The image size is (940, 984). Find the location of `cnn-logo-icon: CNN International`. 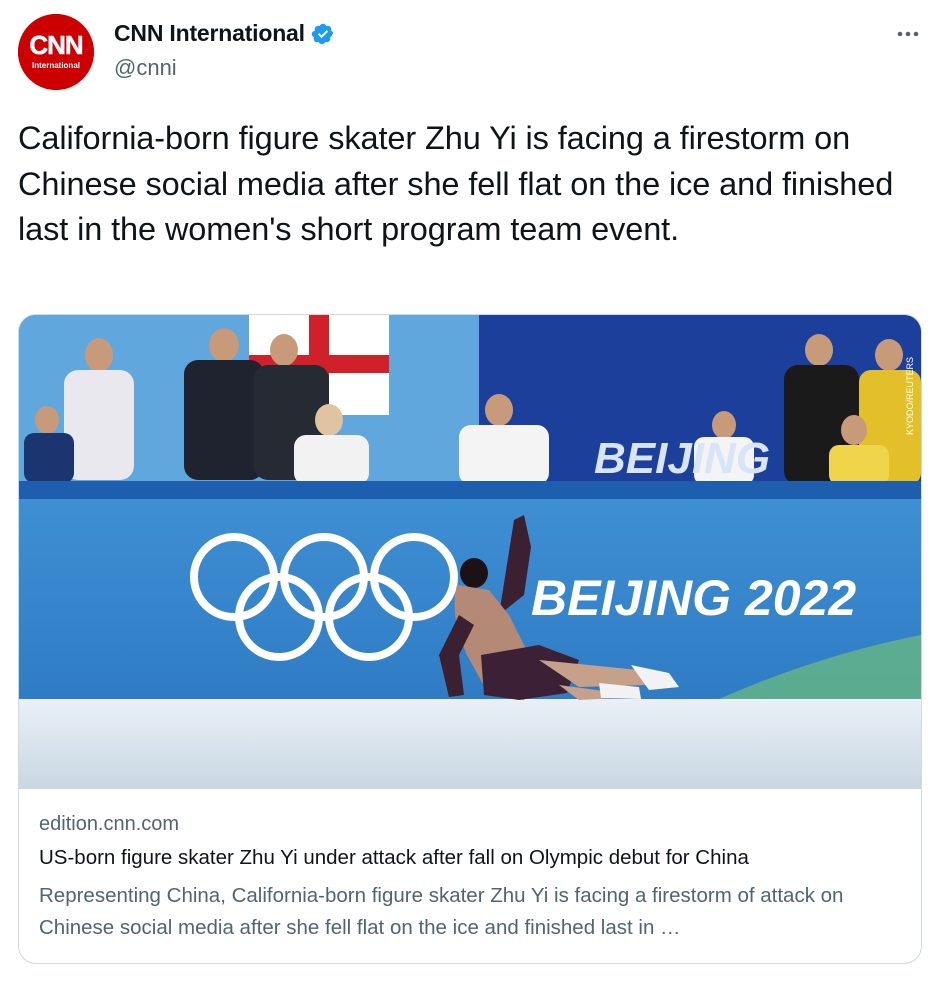

cnn-logo-icon: CNN International is located at coordinates (56, 52).